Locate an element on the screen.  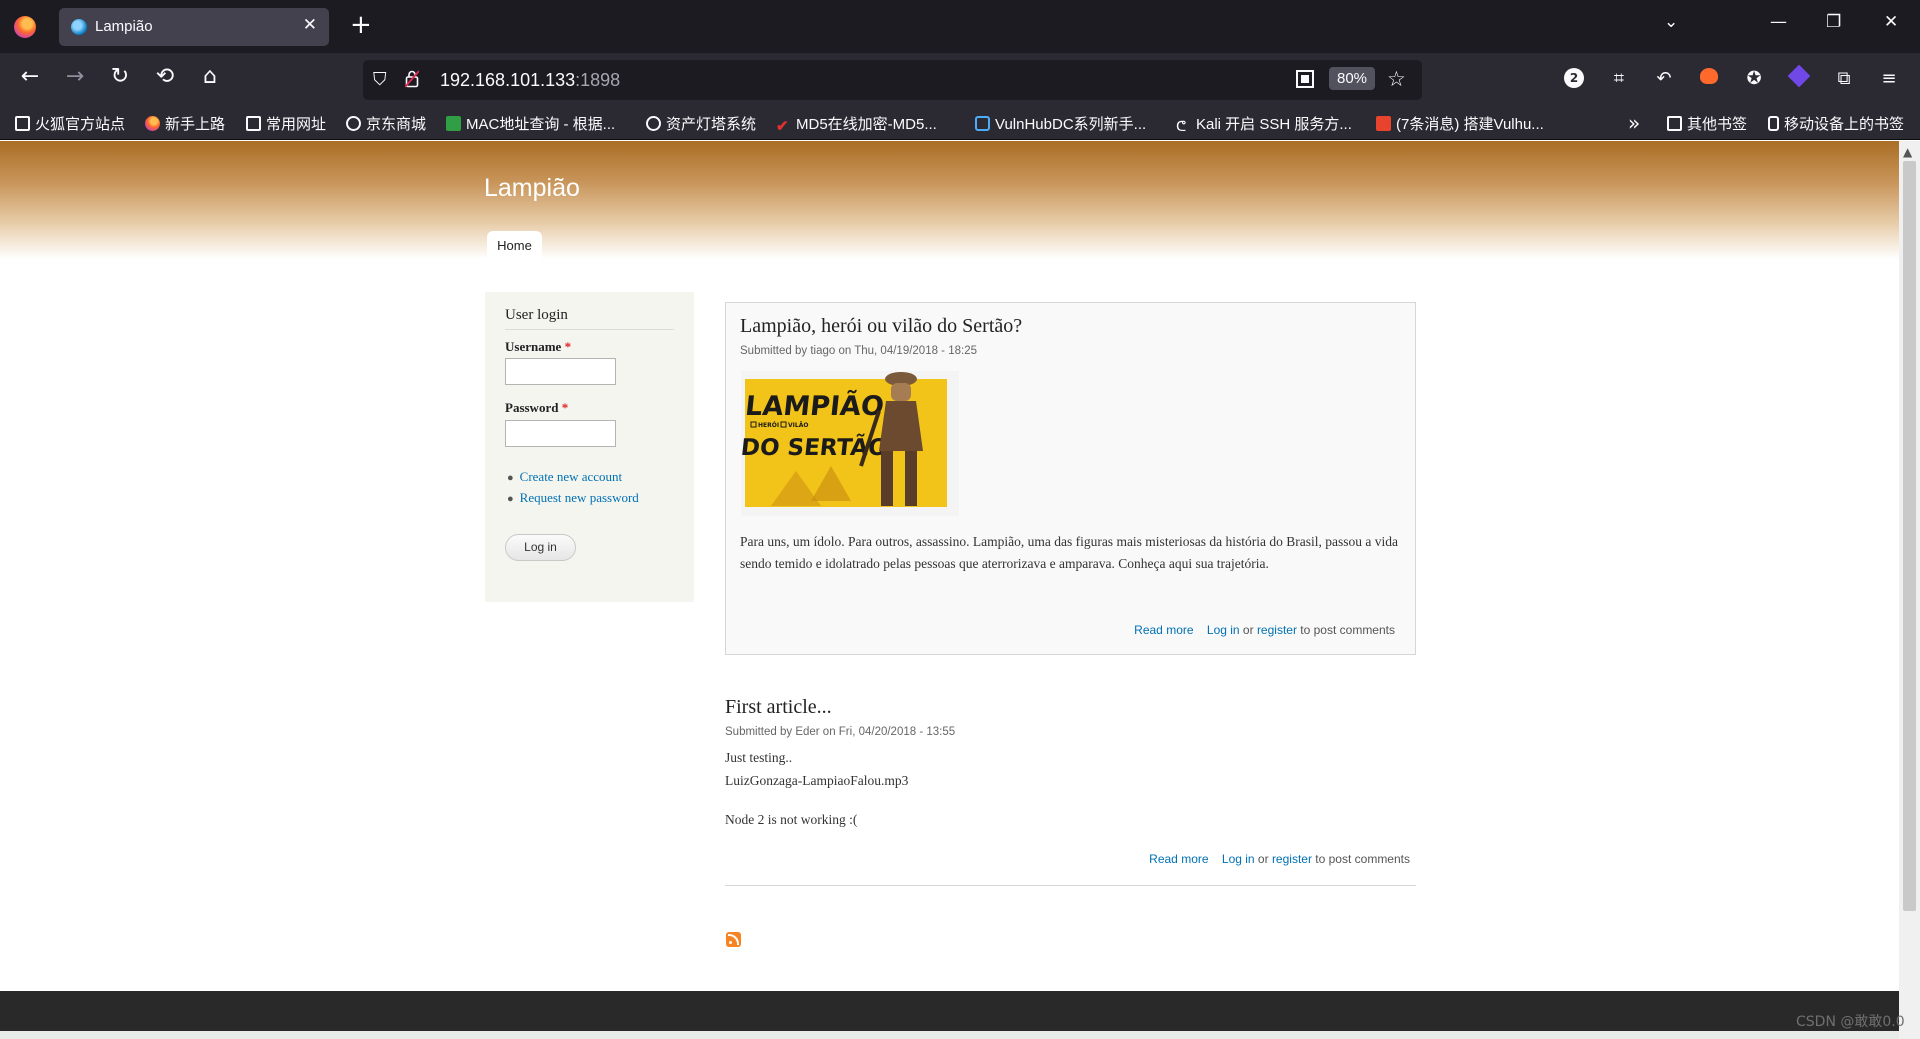
bookmark-label: 其他书签 is located at coordinates (1717, 124).